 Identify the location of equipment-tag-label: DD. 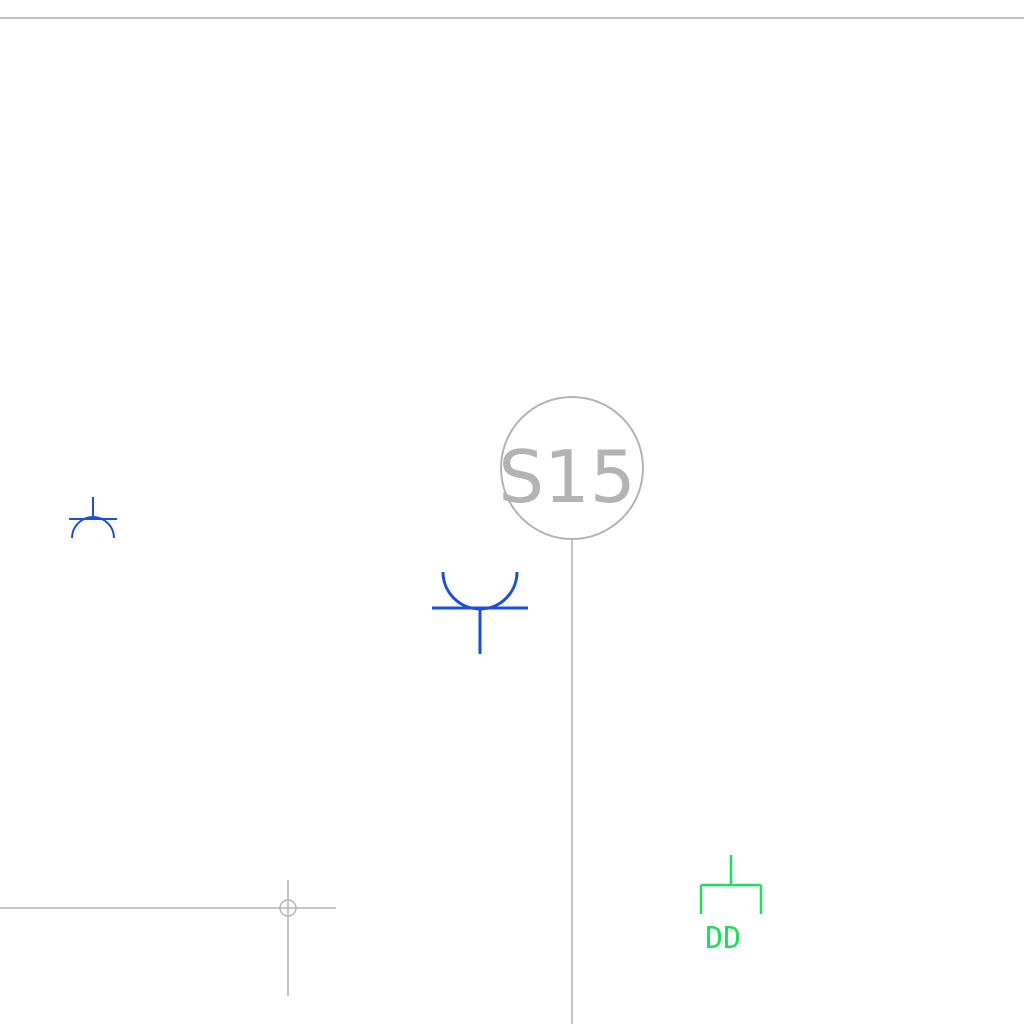
(723, 938).